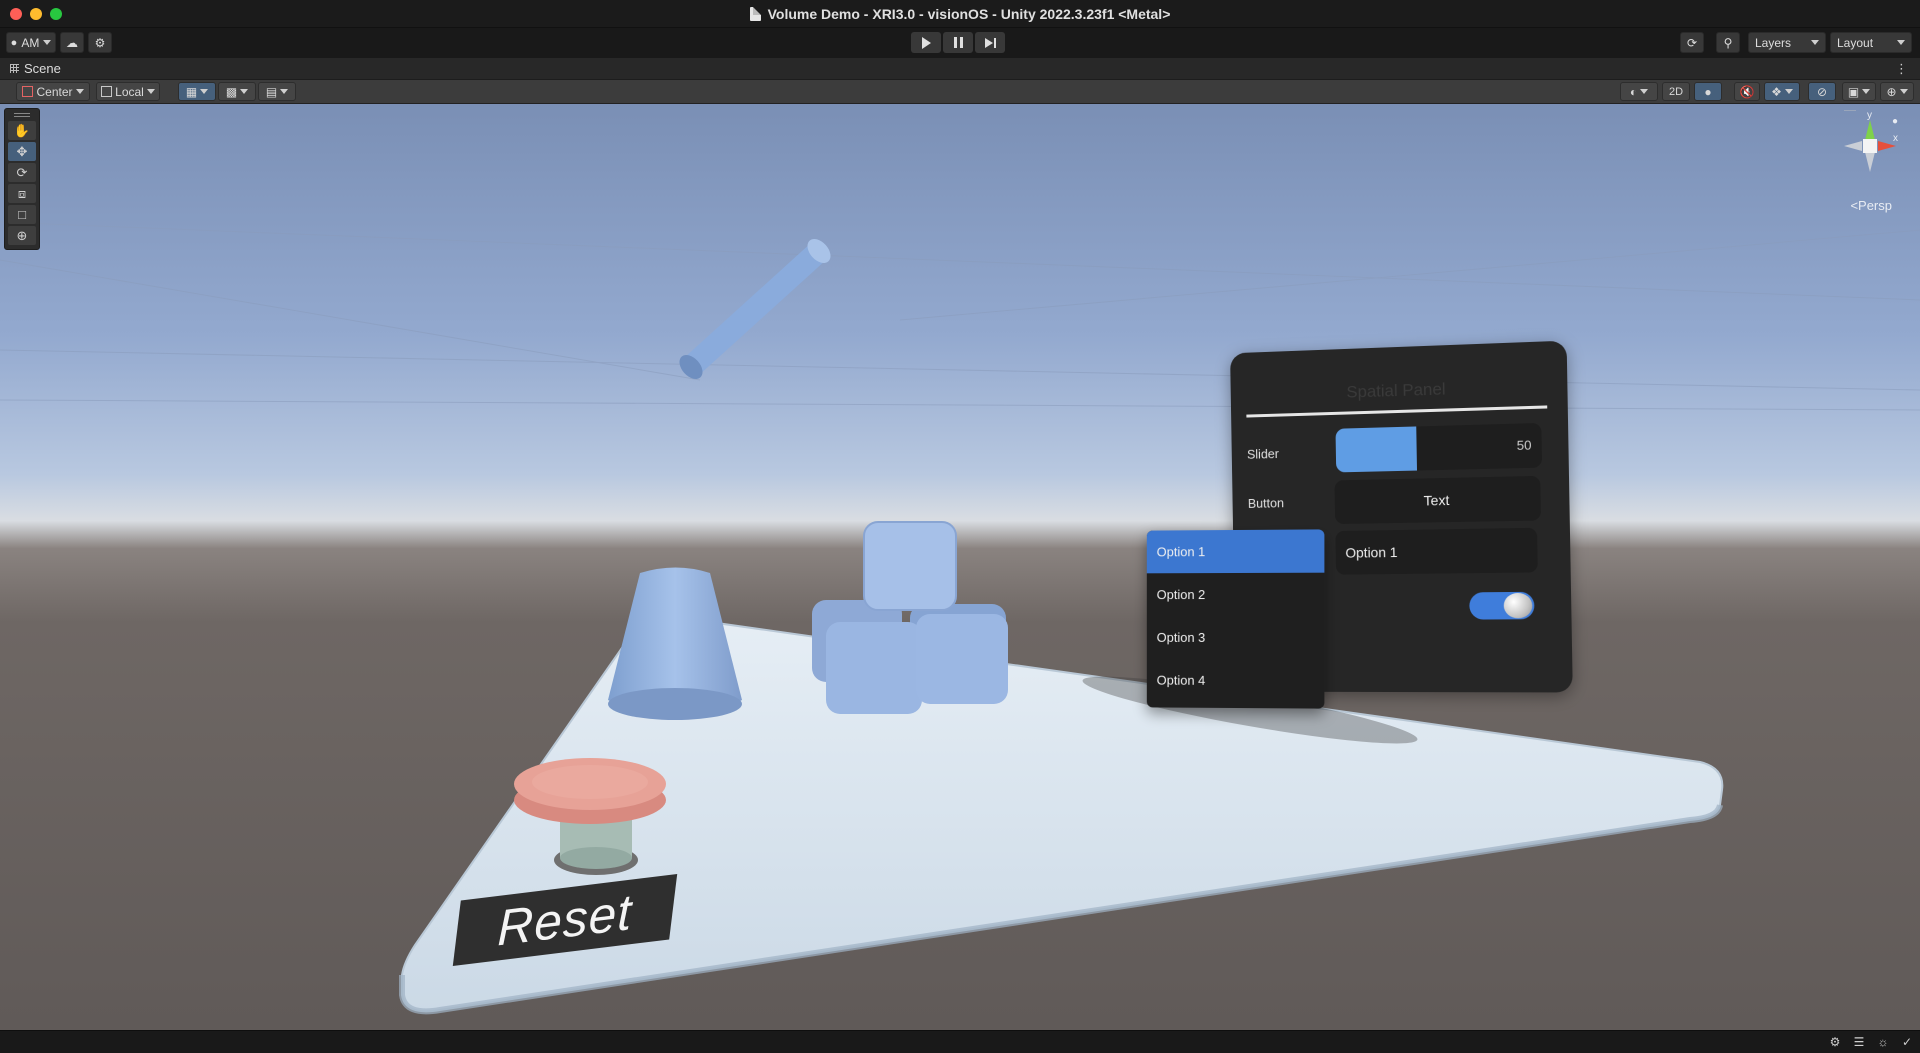  What do you see at coordinates (960, 69) in the screenshot?
I see `scene-tab-bar: Scene ⋮` at bounding box center [960, 69].